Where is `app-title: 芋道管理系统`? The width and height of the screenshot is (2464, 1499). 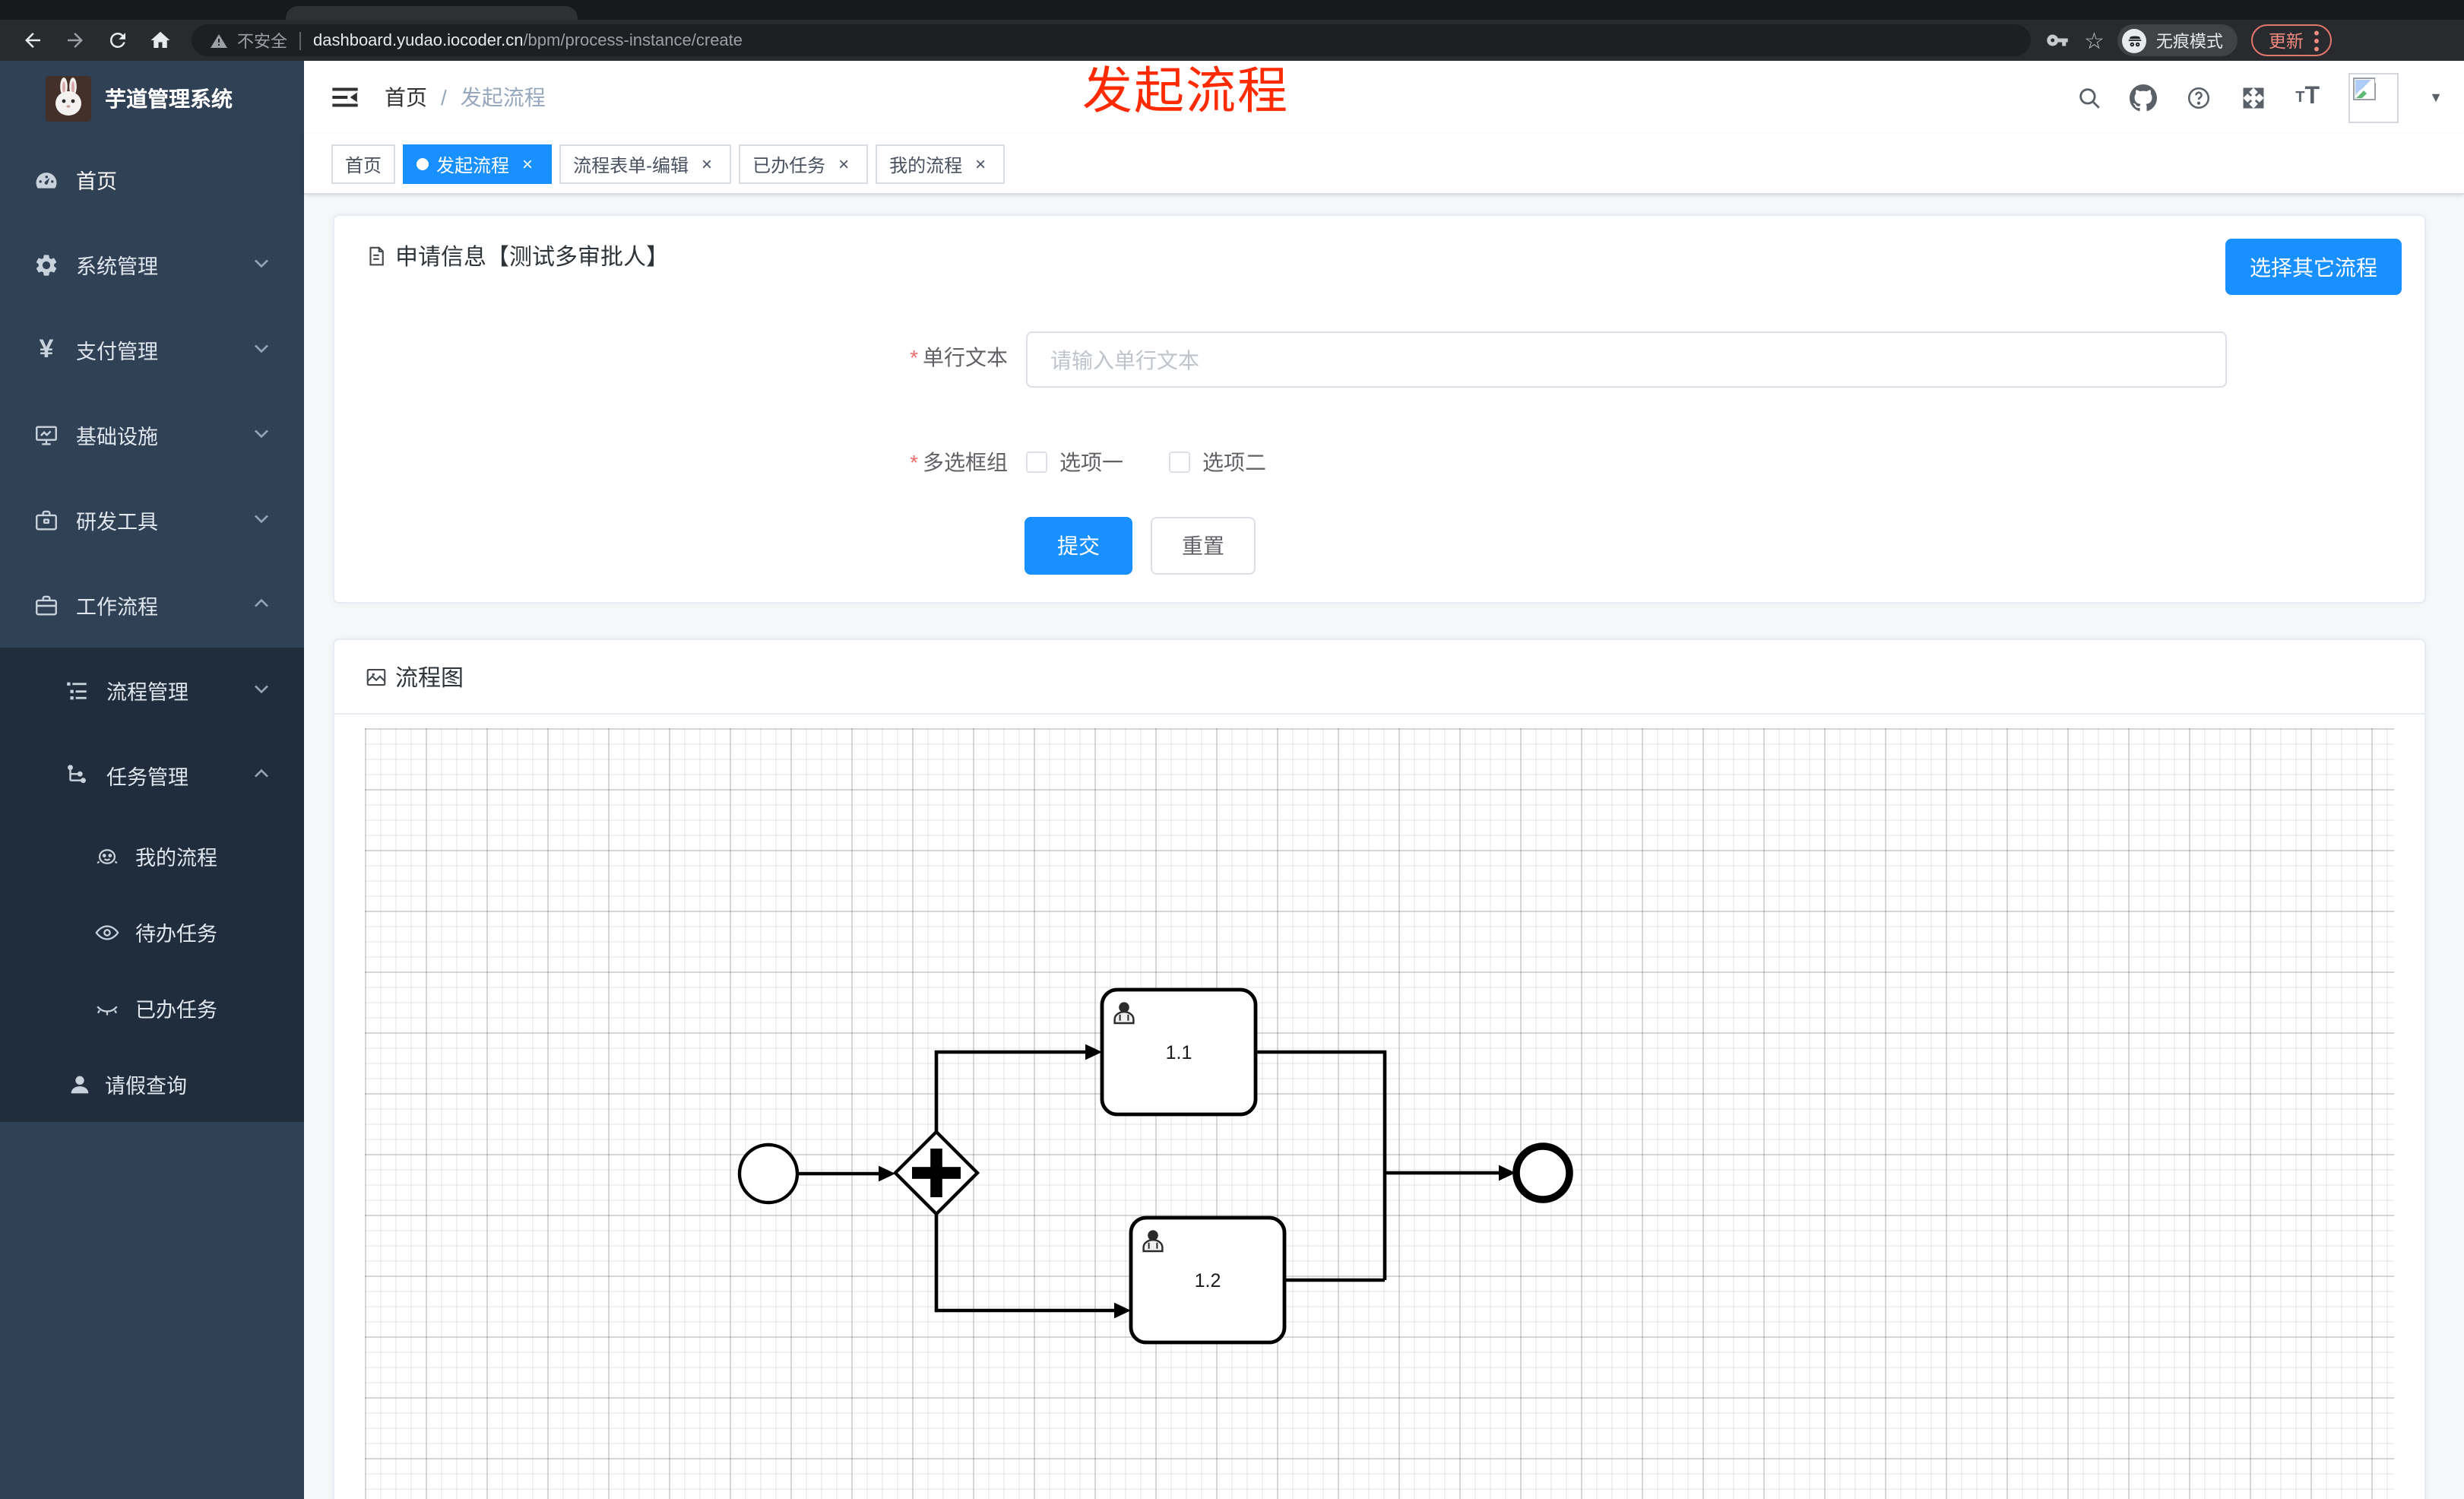
app-title: 芋道管理系统 is located at coordinates (169, 99).